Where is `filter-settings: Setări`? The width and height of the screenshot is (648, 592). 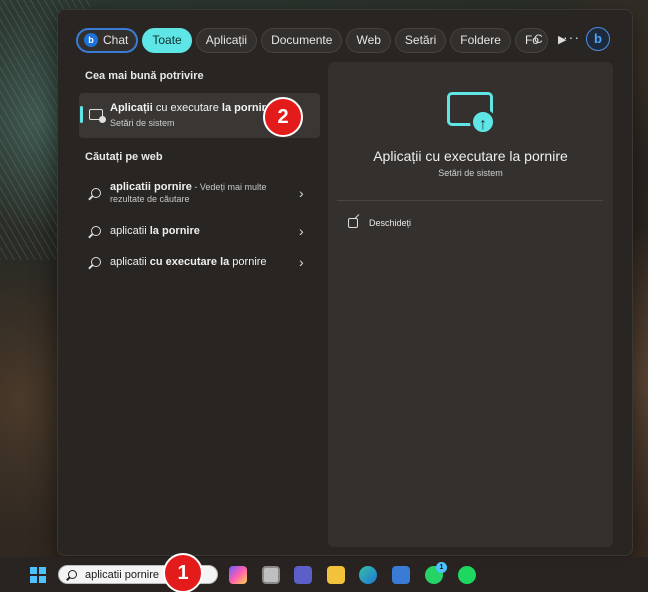 filter-settings: Setări is located at coordinates (420, 40).